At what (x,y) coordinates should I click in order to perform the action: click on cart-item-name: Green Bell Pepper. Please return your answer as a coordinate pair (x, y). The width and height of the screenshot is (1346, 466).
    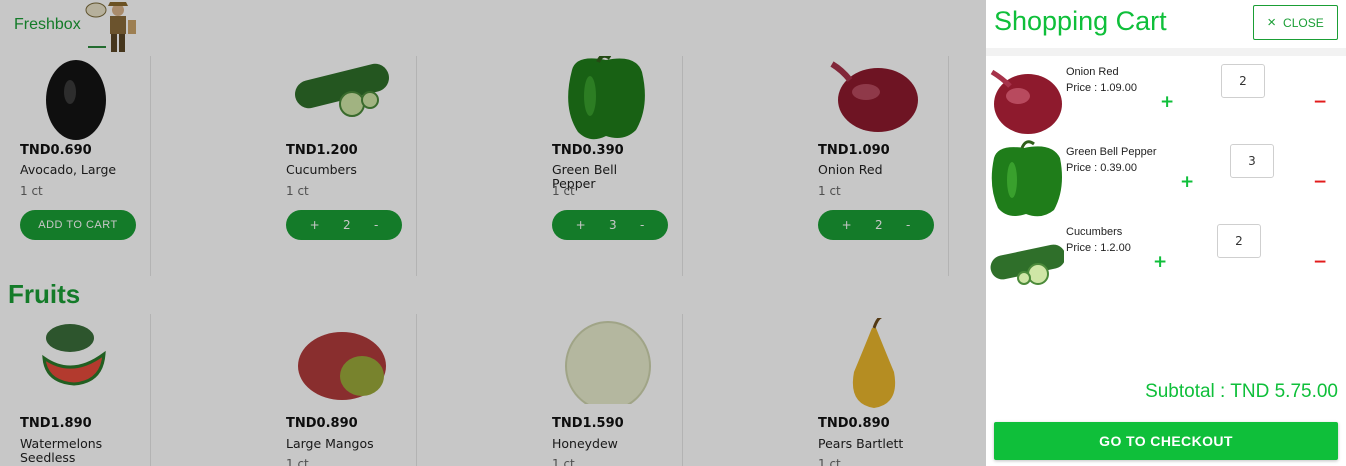
    Looking at the image, I should click on (1111, 152).